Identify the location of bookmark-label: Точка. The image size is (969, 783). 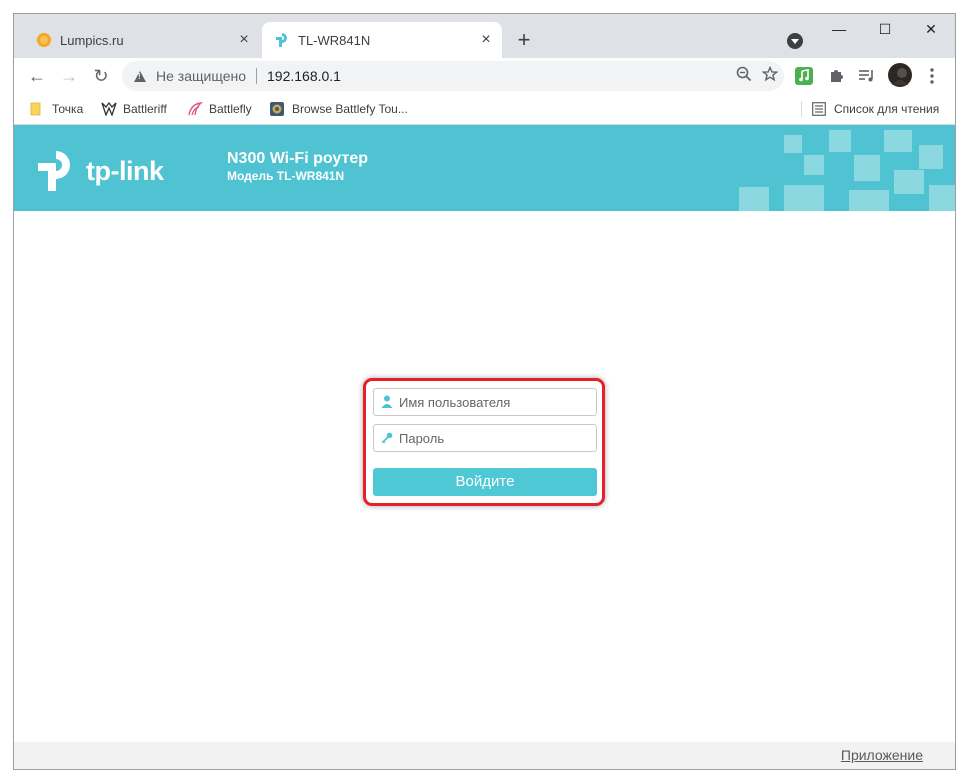
(68, 109).